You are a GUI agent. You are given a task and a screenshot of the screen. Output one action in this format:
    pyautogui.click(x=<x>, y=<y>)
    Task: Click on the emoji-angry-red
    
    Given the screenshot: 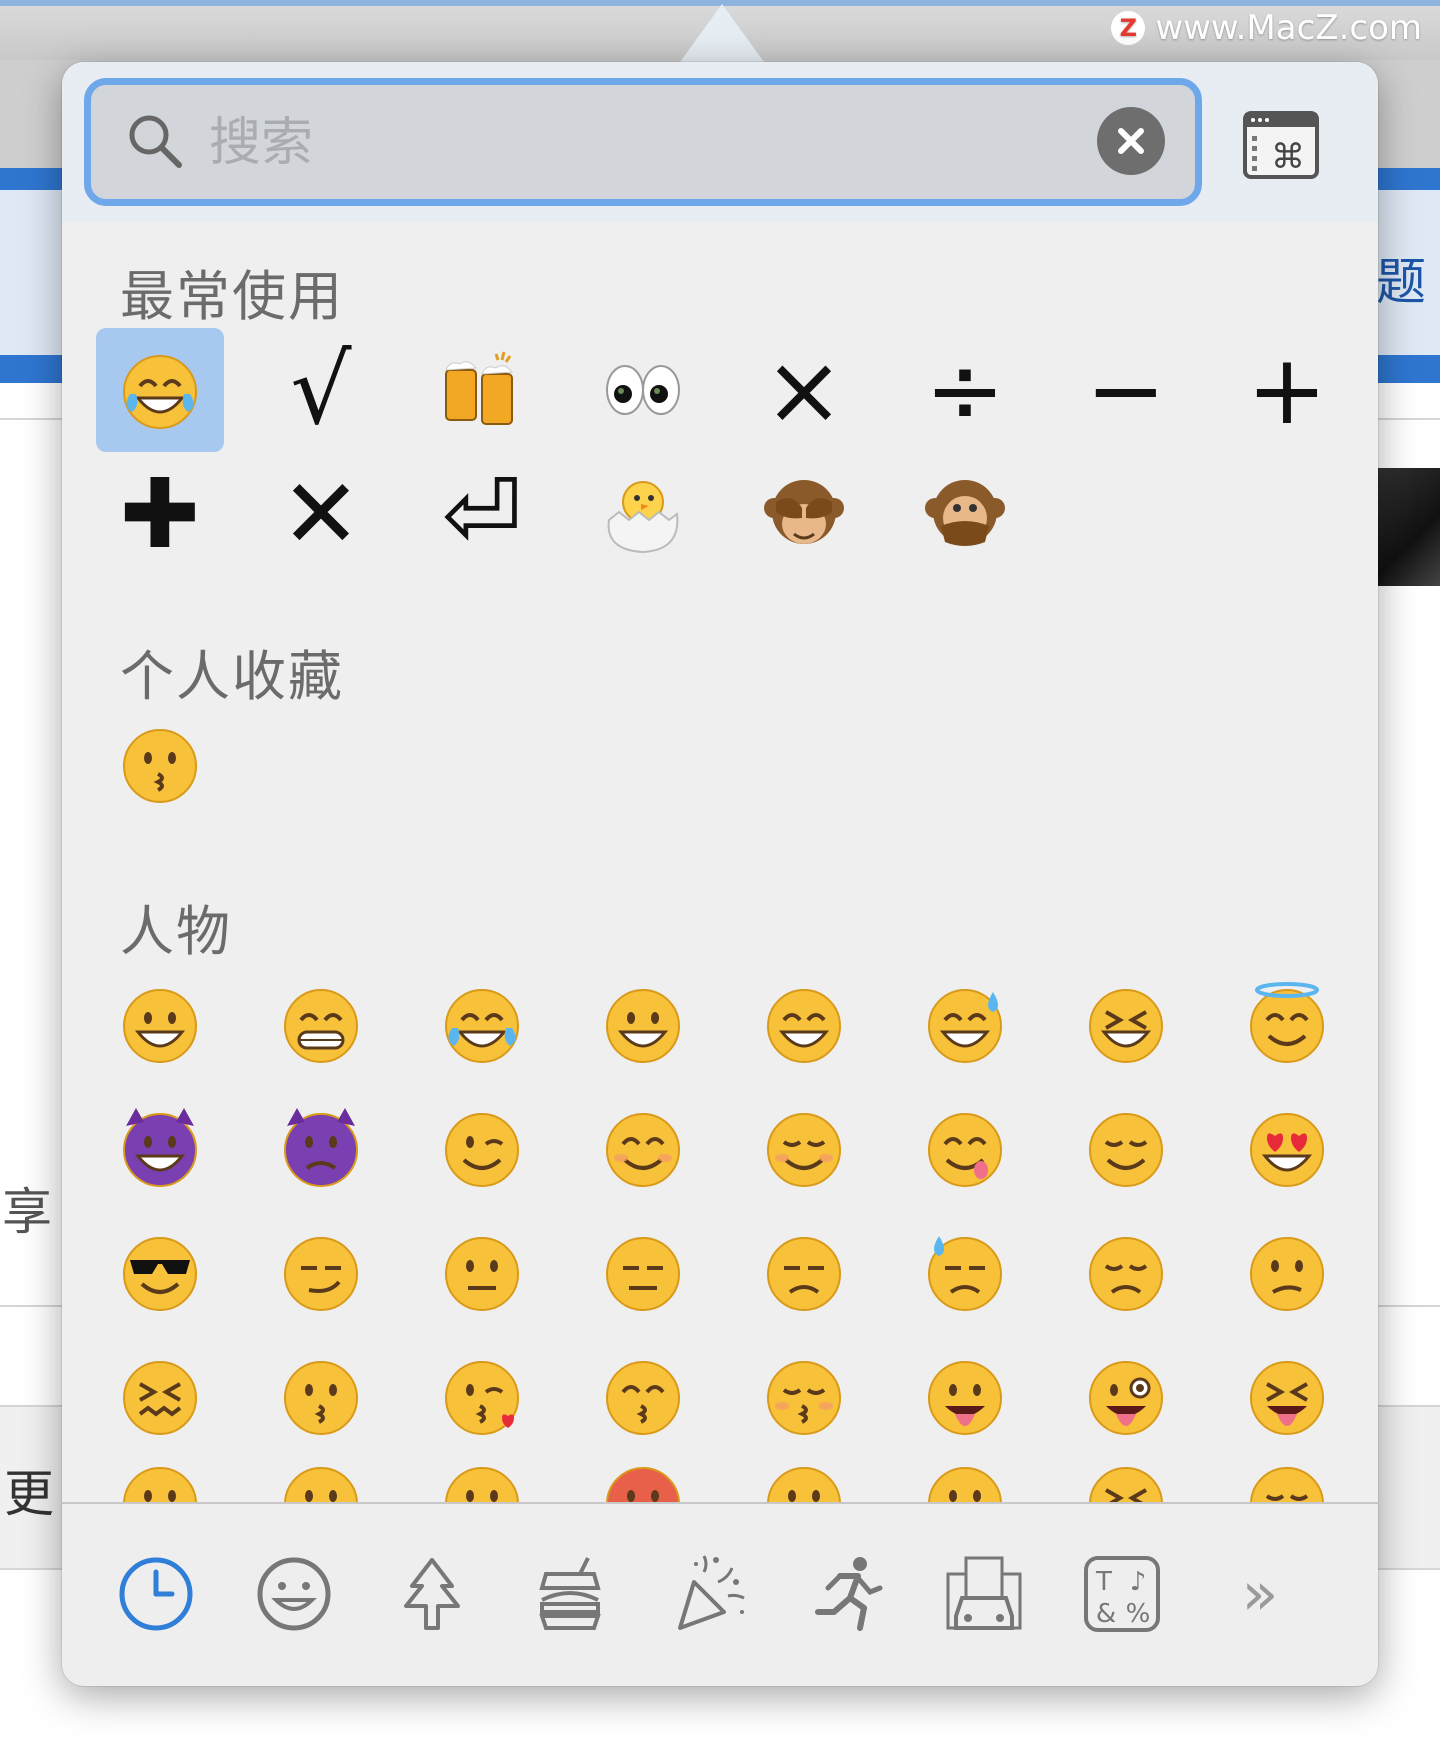 What is the action you would take?
    pyautogui.click(x=643, y=1471)
    